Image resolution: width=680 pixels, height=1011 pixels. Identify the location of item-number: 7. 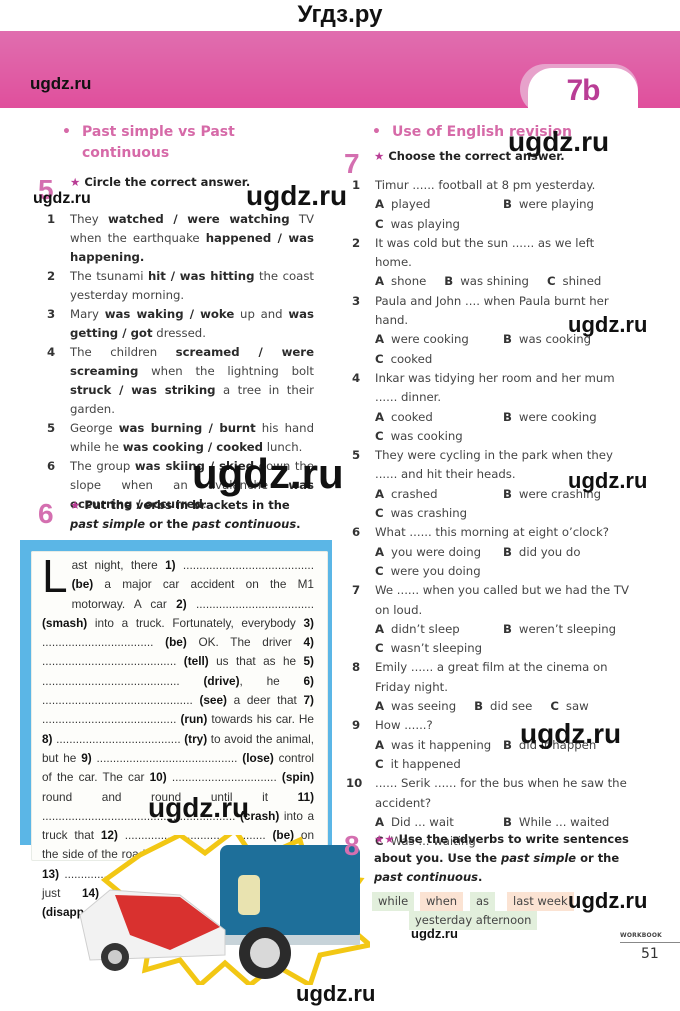
(356, 590).